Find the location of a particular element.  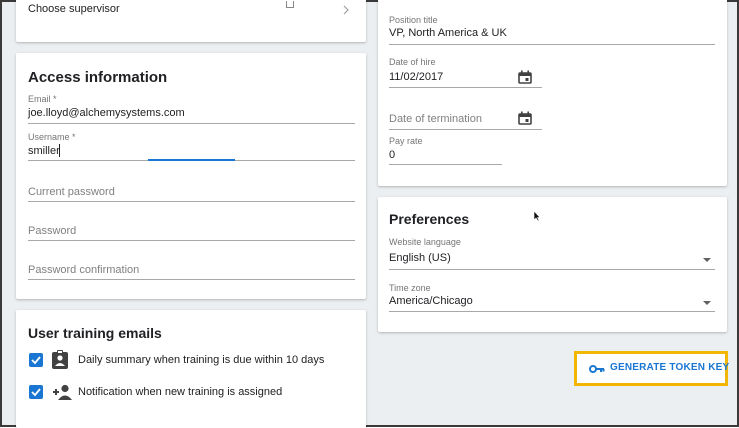

password-confirmation-field: Password confirmation is located at coordinates (83, 270).